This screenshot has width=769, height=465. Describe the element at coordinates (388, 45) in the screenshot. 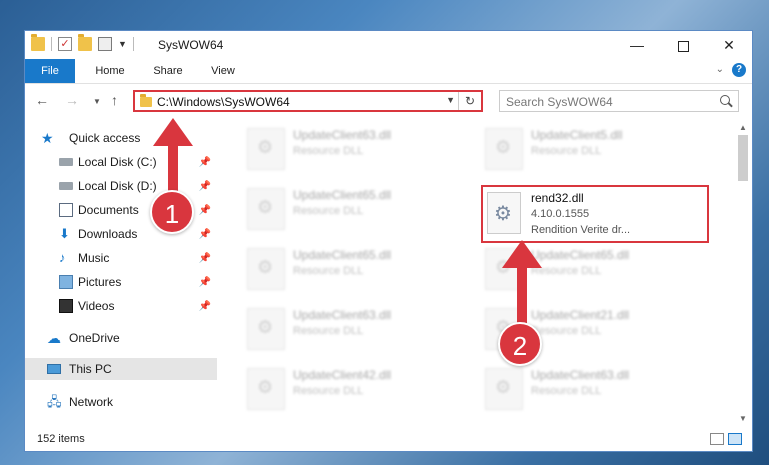

I see `title-bar: ✓ ▼ SysWOW64 — ✕` at that location.